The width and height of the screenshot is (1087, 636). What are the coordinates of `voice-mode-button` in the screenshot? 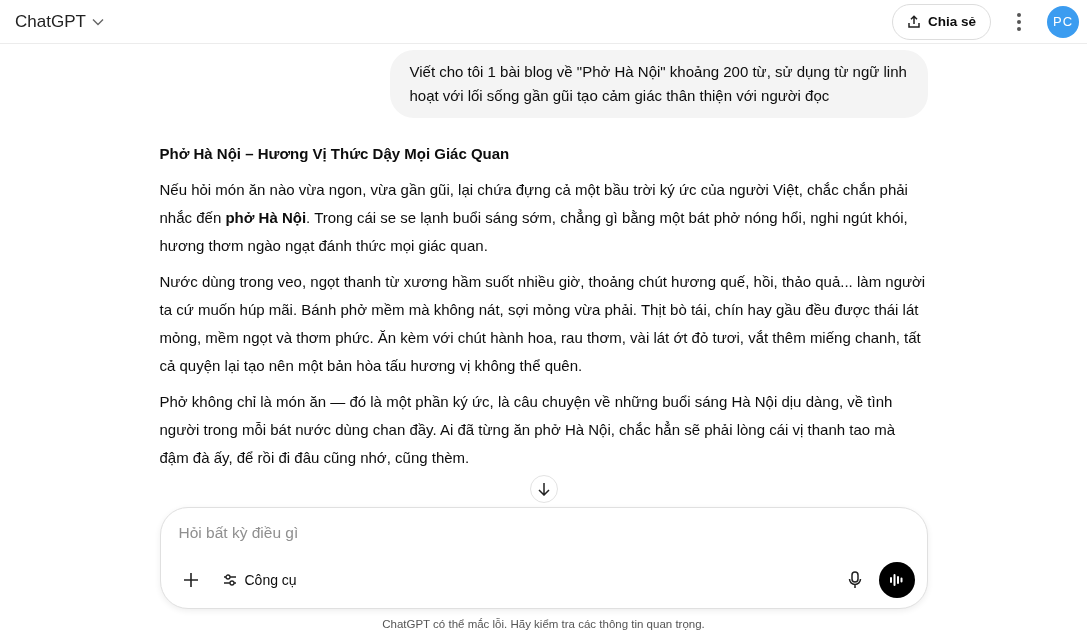 It's located at (896, 580).